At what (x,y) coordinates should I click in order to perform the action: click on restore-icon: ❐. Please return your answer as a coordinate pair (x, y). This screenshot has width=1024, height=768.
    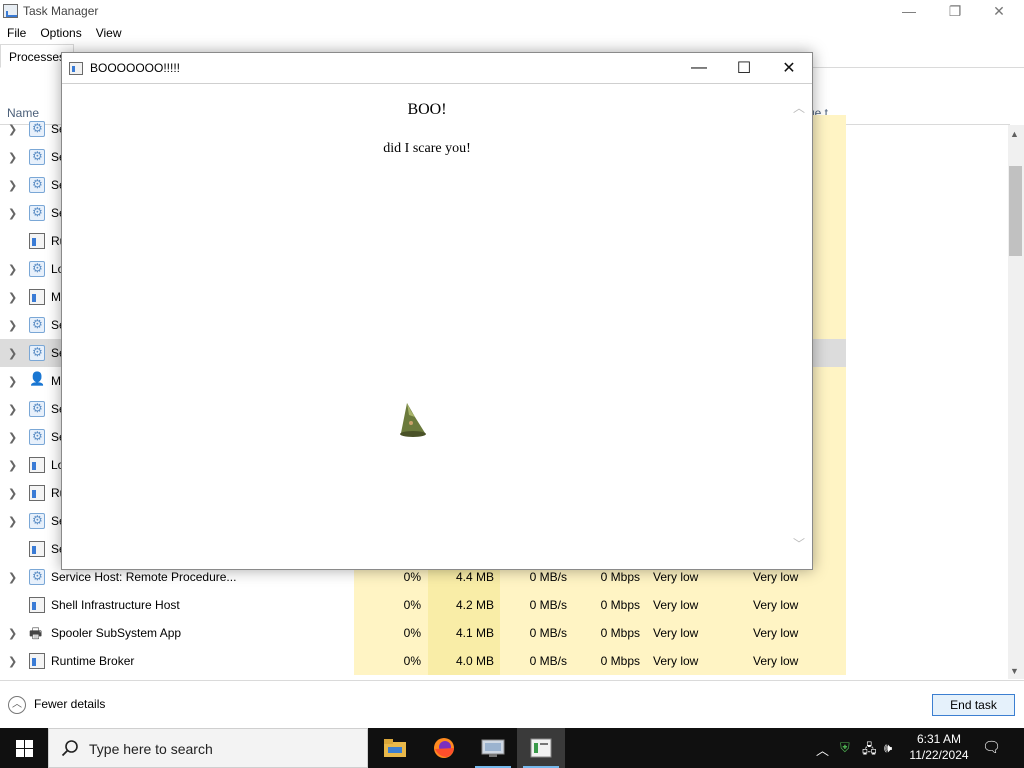
    Looking at the image, I should click on (955, 11).